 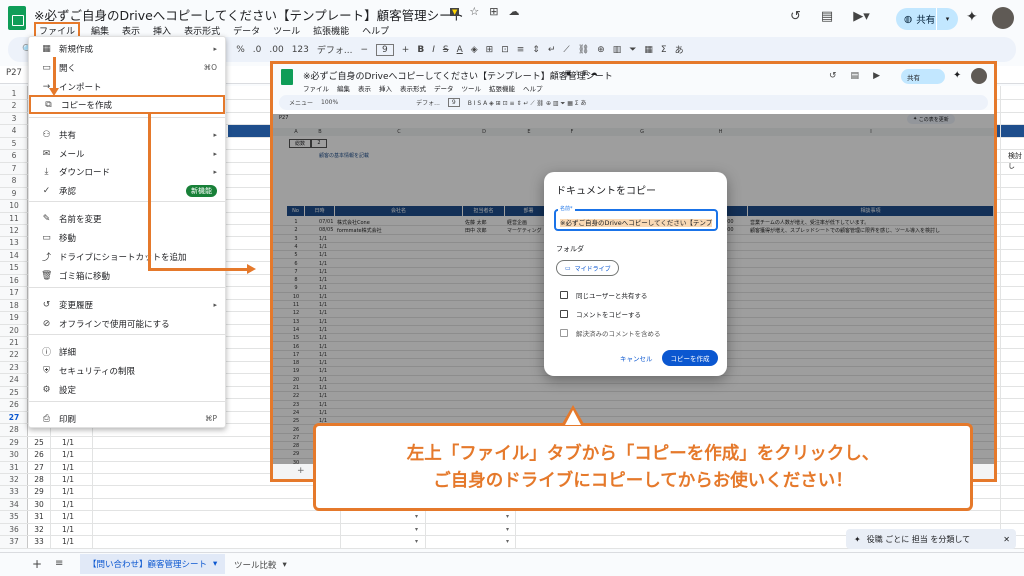 I want to click on file-menu-item-share: ⚇ 共有 ▸, so click(x=128, y=134).